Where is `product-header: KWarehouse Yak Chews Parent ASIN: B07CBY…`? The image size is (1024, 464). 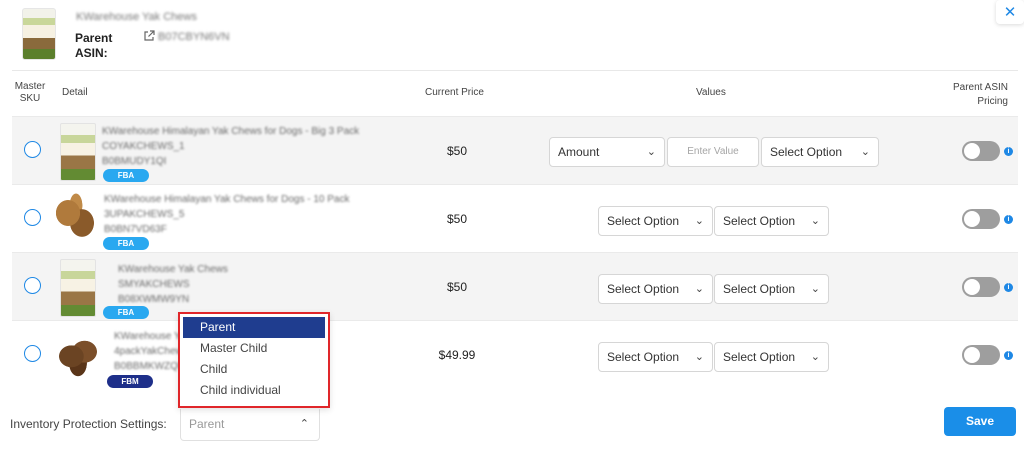
product-header: KWarehouse Yak Chews Parent ASIN: B07CBY… is located at coordinates (495, 33).